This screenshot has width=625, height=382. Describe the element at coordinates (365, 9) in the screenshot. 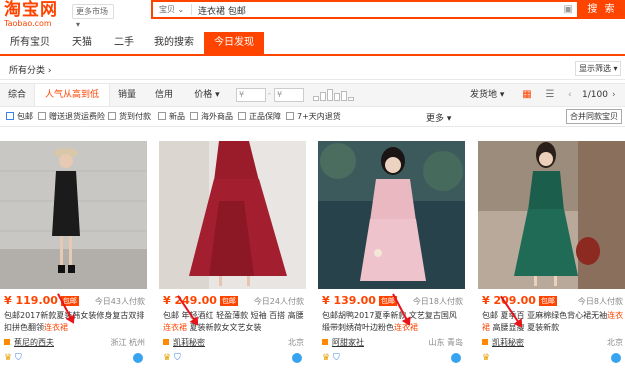

I see `search-box: 宝贝 ⌄ 连衣裙 包邮 ▣` at that location.